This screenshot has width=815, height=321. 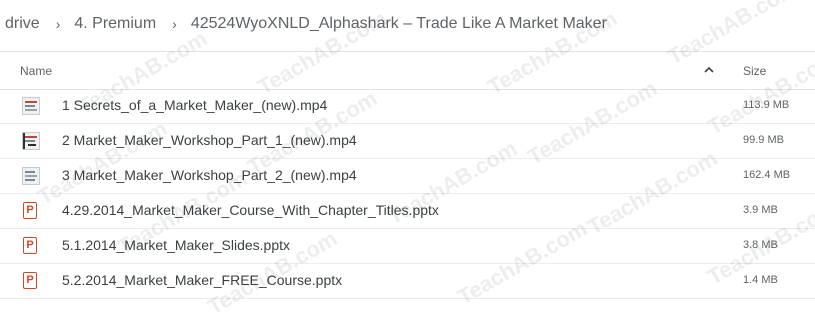 I want to click on file-name: 2 Market_Maker_Workshop_Part_1_(new).mp4, so click(x=209, y=140).